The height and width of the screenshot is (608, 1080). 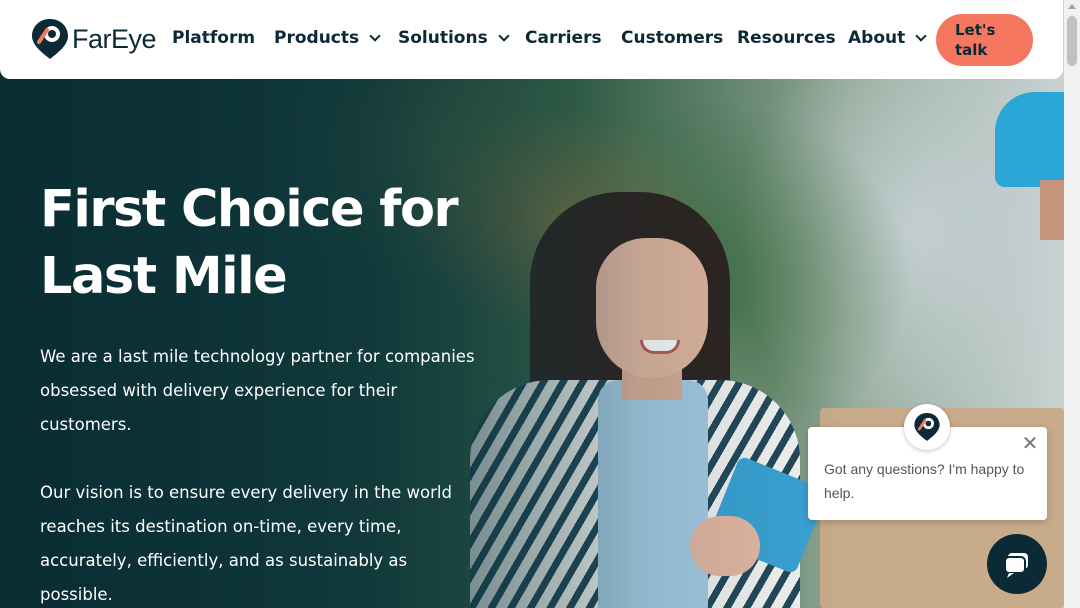 What do you see at coordinates (1072, 6) in the screenshot?
I see `scroll-up-arrow-icon` at bounding box center [1072, 6].